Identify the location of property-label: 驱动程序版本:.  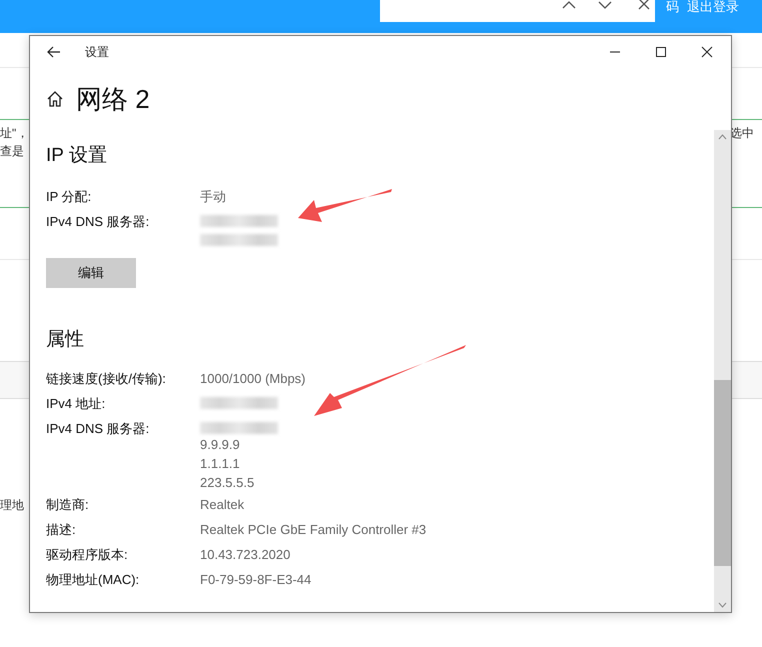
(87, 555).